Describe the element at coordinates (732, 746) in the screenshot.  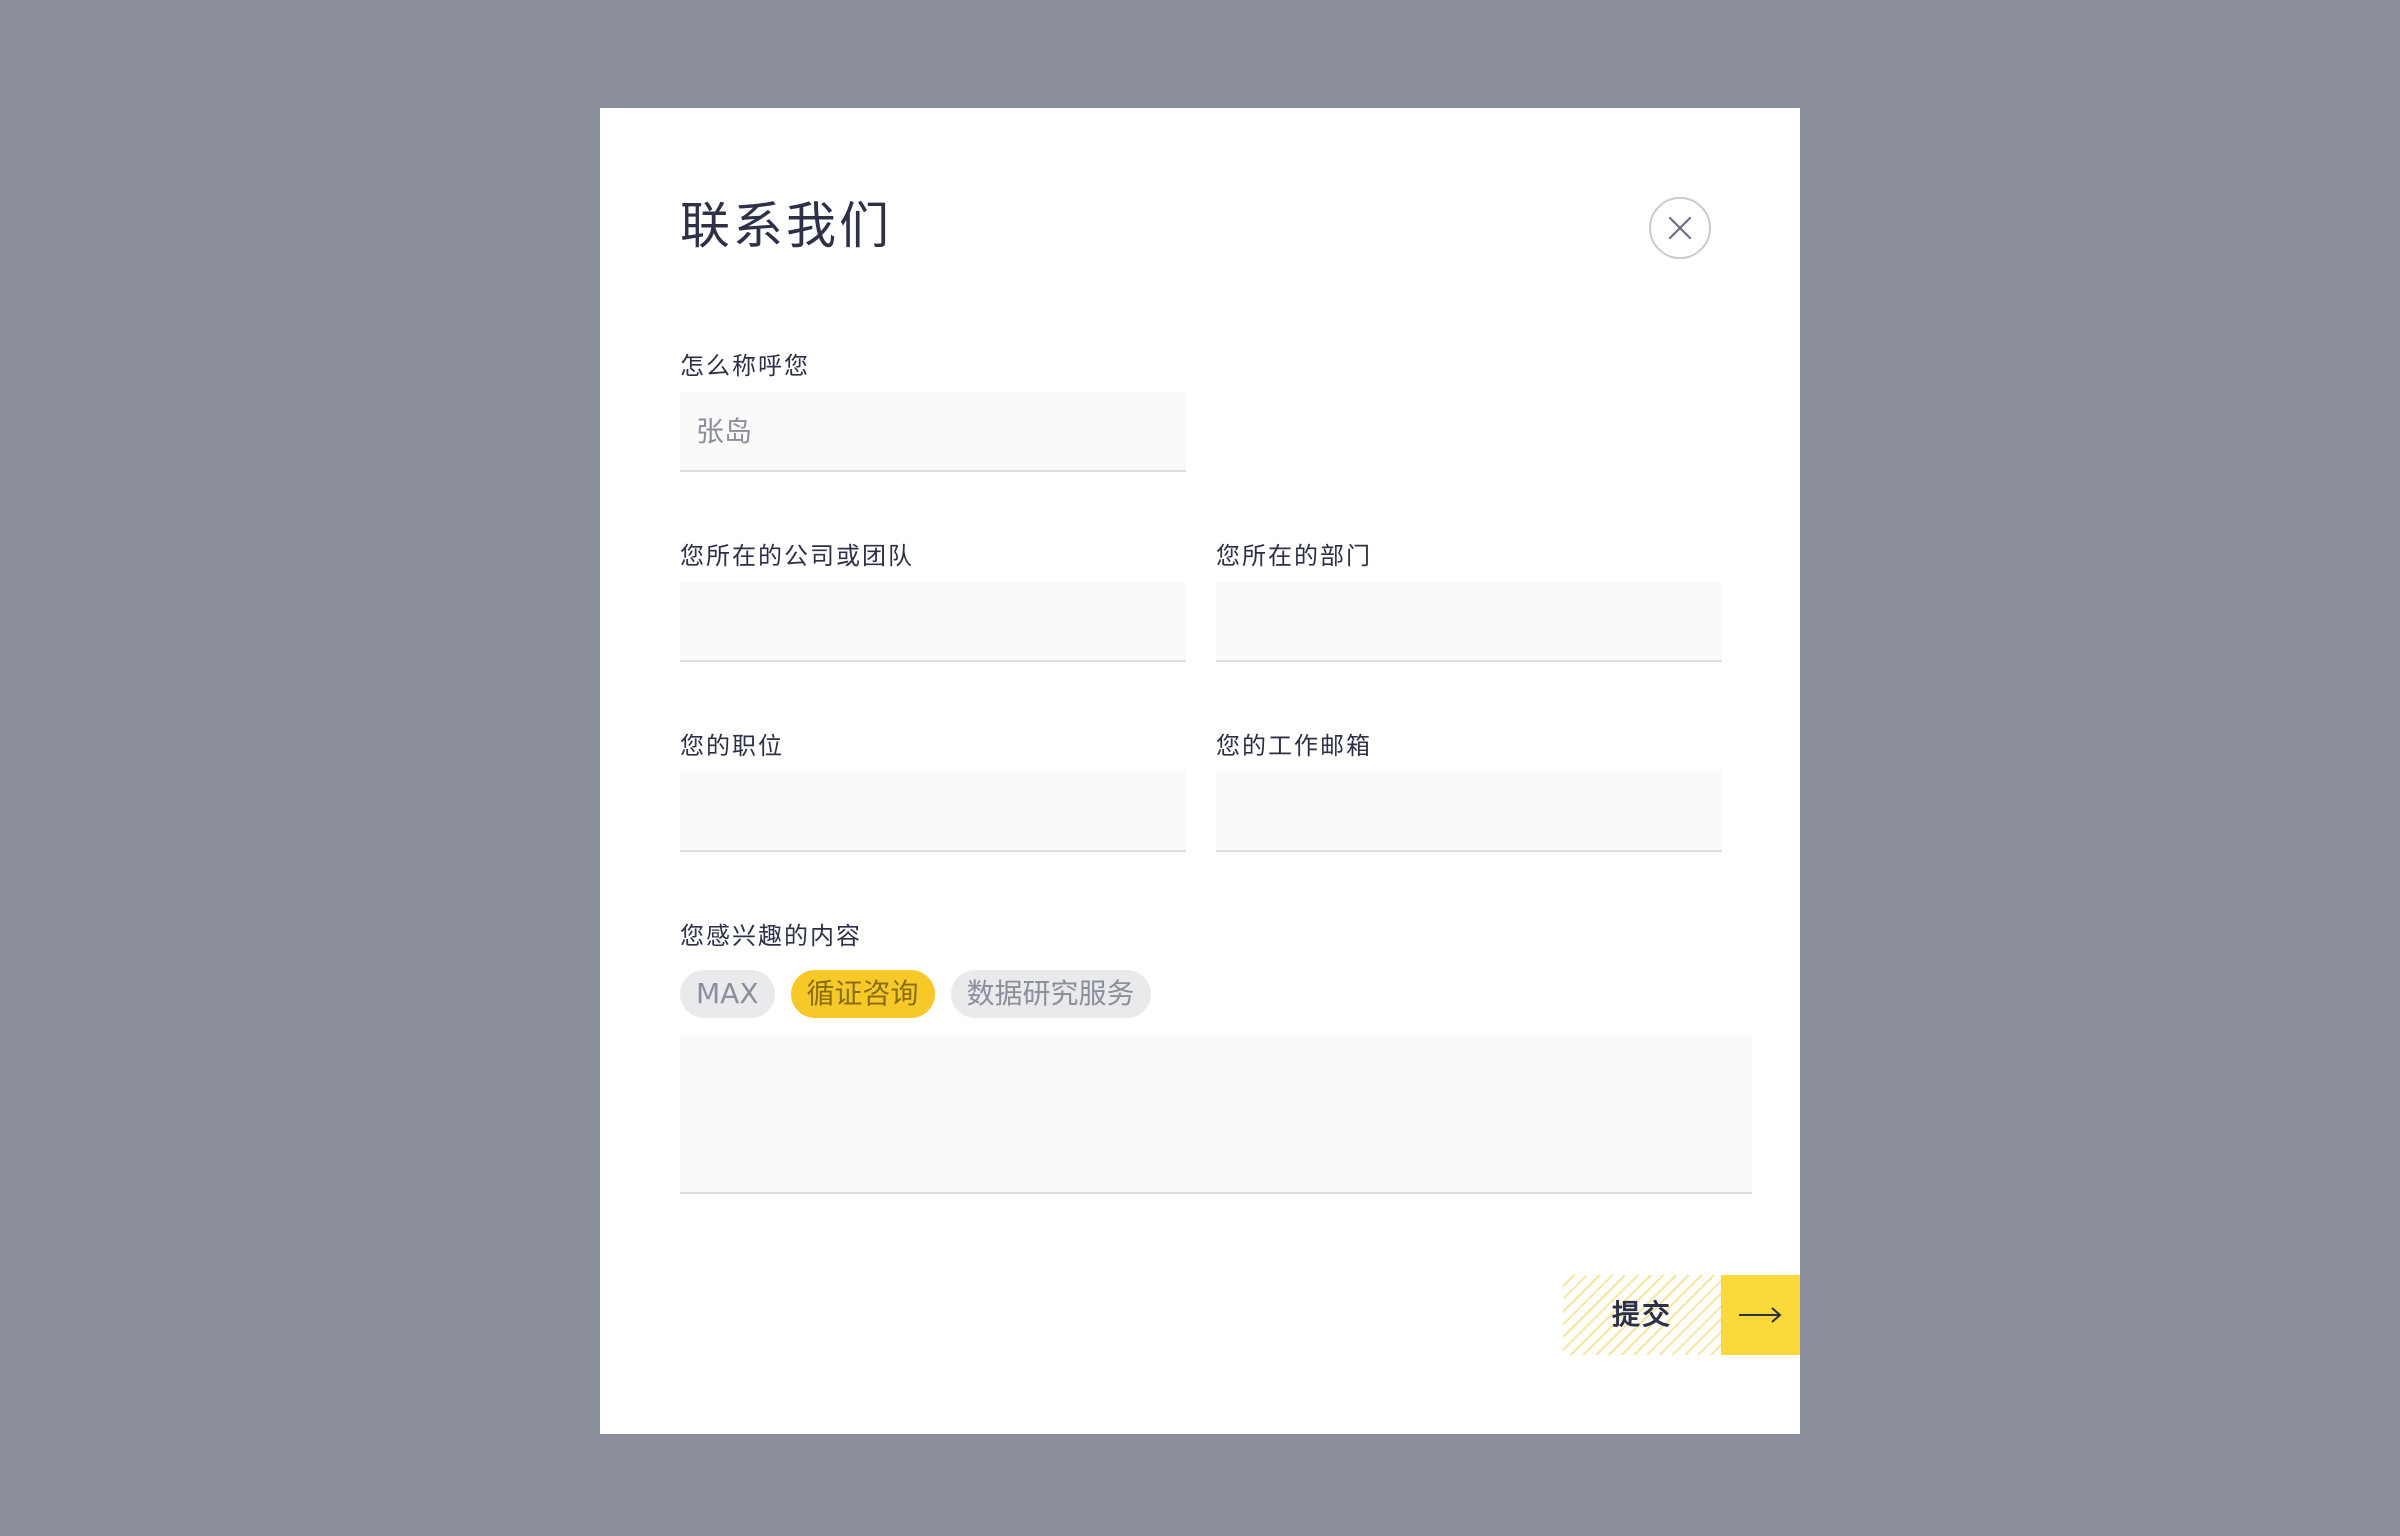
I see `position-label: 您的职位` at that location.